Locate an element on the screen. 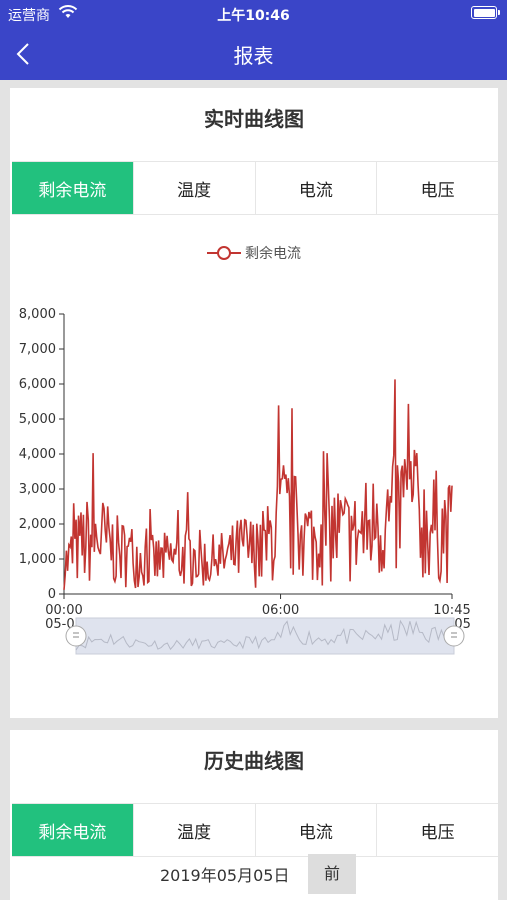 This screenshot has width=507, height=900. status-time: 上午10:46 is located at coordinates (253, 16).